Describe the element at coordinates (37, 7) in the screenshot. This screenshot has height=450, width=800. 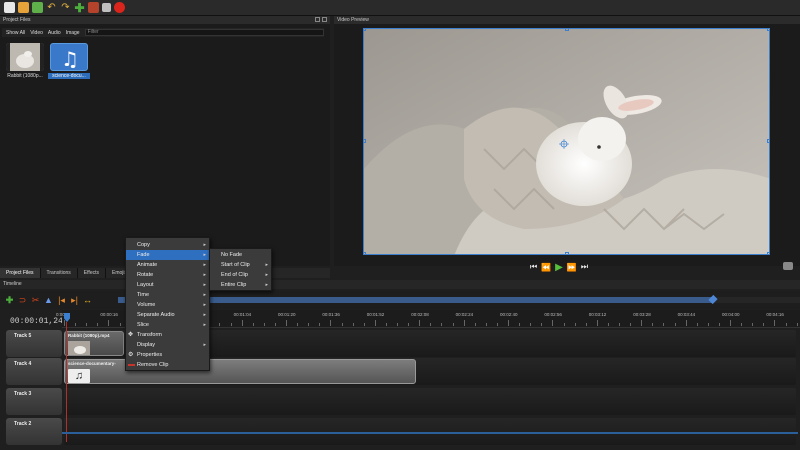
I see `save-project-icon` at that location.